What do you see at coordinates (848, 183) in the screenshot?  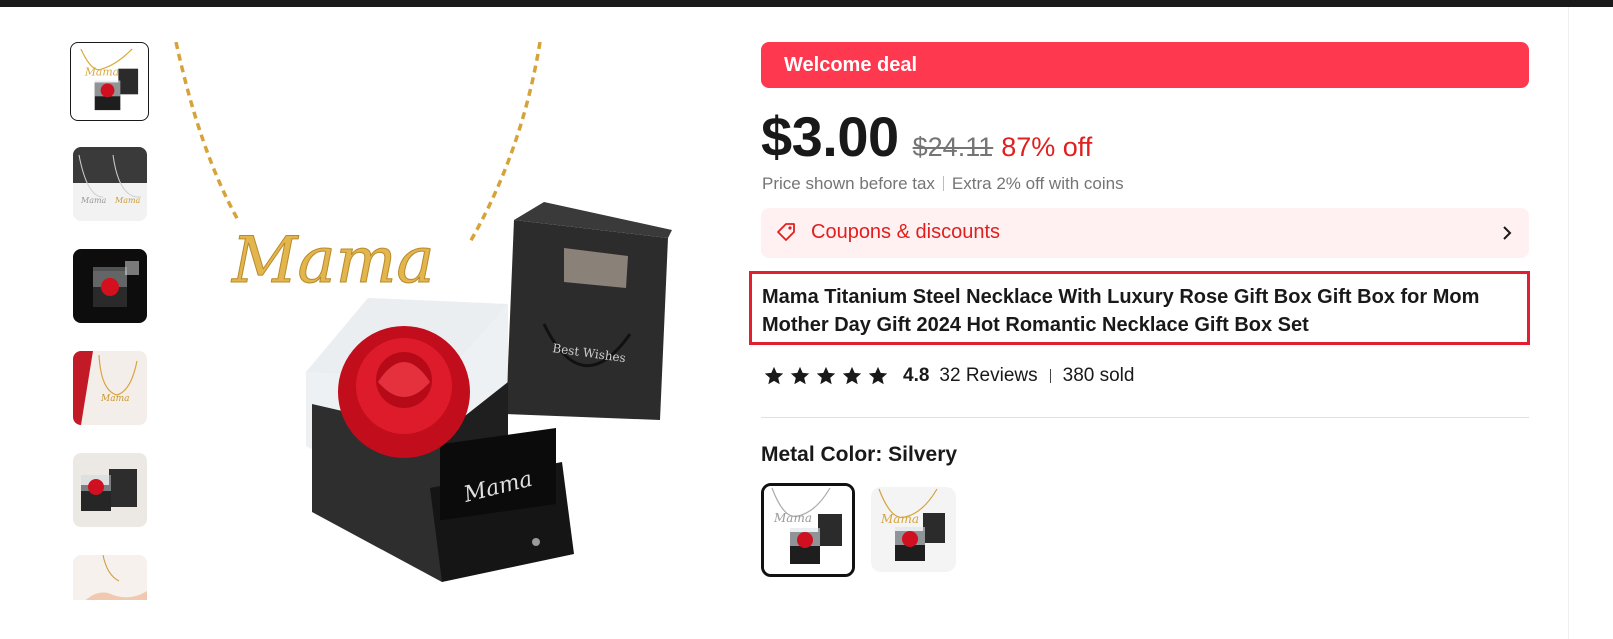 I see `tax-note: Price shown before tax` at bounding box center [848, 183].